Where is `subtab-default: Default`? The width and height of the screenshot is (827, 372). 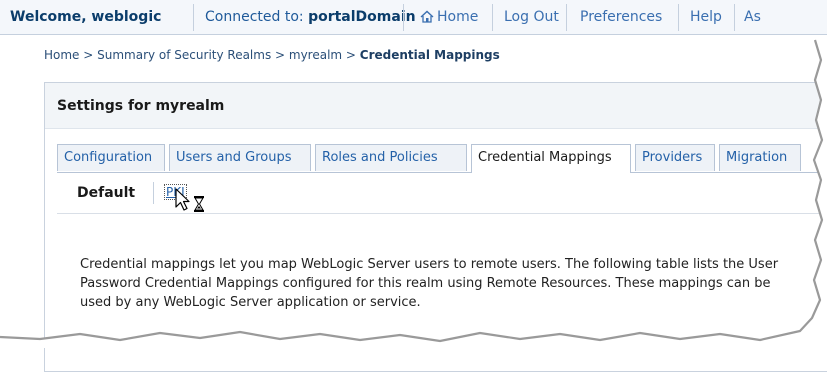
subtab-default: Default is located at coordinates (106, 193).